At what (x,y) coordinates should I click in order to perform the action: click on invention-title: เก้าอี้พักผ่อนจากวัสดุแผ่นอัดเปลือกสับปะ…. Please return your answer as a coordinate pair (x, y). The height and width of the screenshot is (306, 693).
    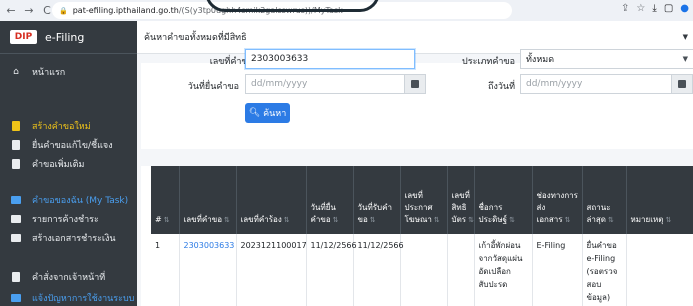
    Looking at the image, I should click on (503, 270).